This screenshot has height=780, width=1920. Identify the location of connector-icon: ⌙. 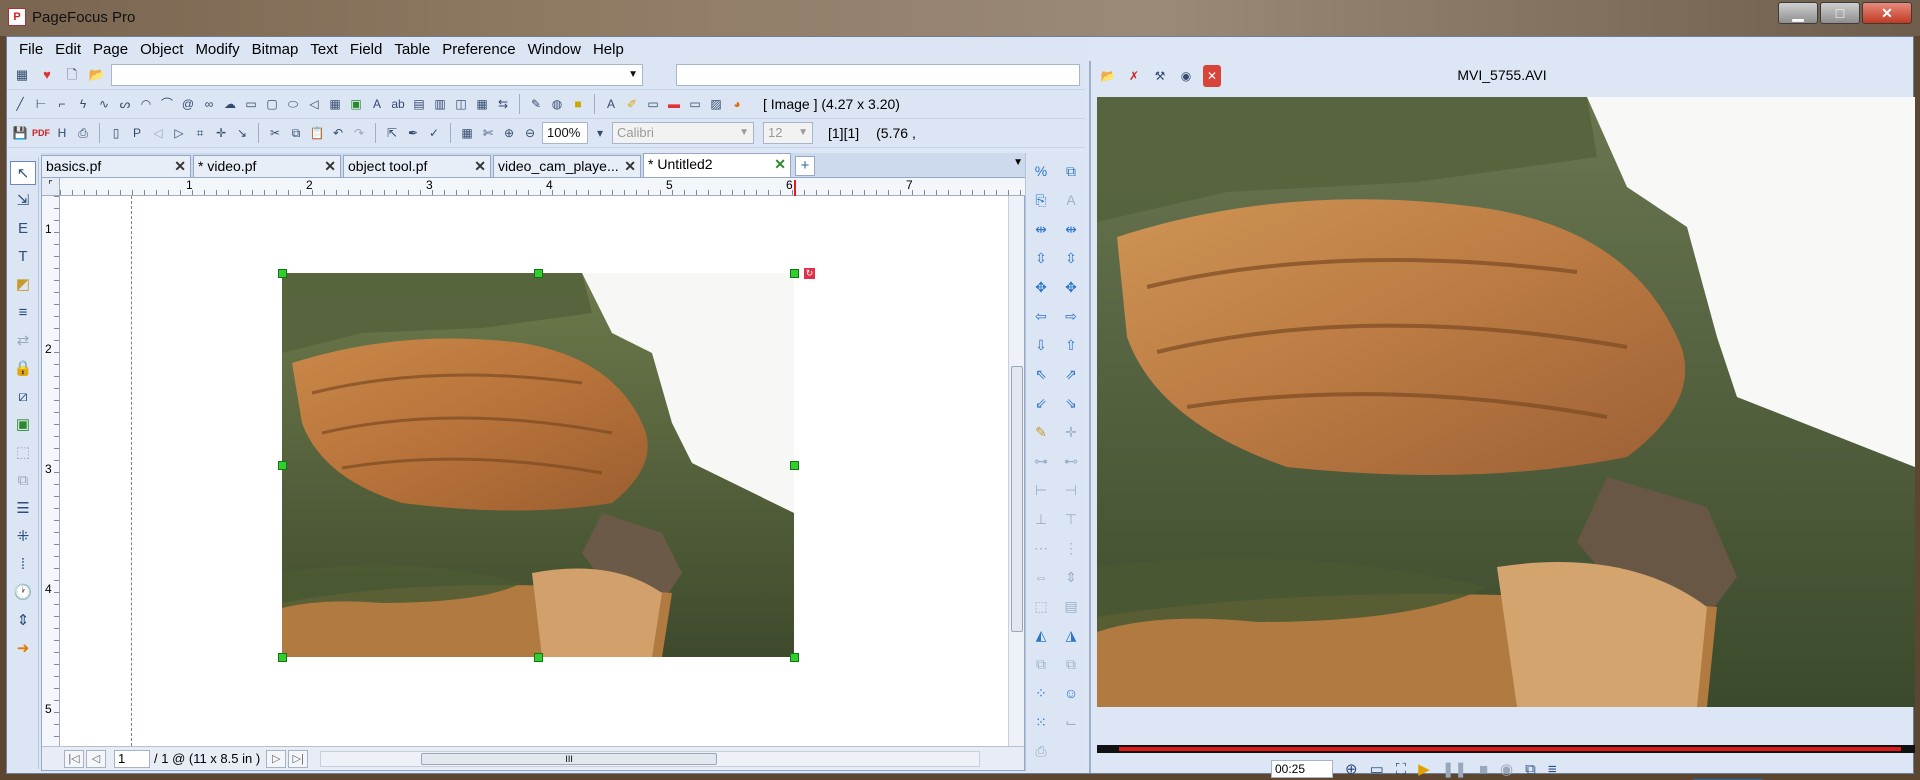
(1071, 722).